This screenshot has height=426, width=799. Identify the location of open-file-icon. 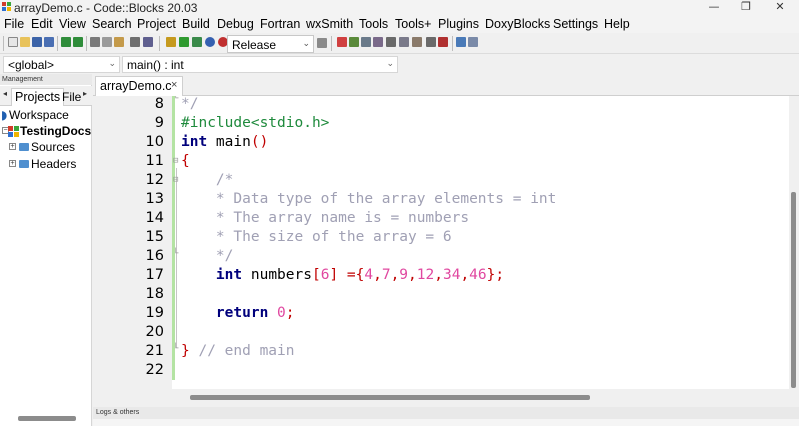
(25, 42).